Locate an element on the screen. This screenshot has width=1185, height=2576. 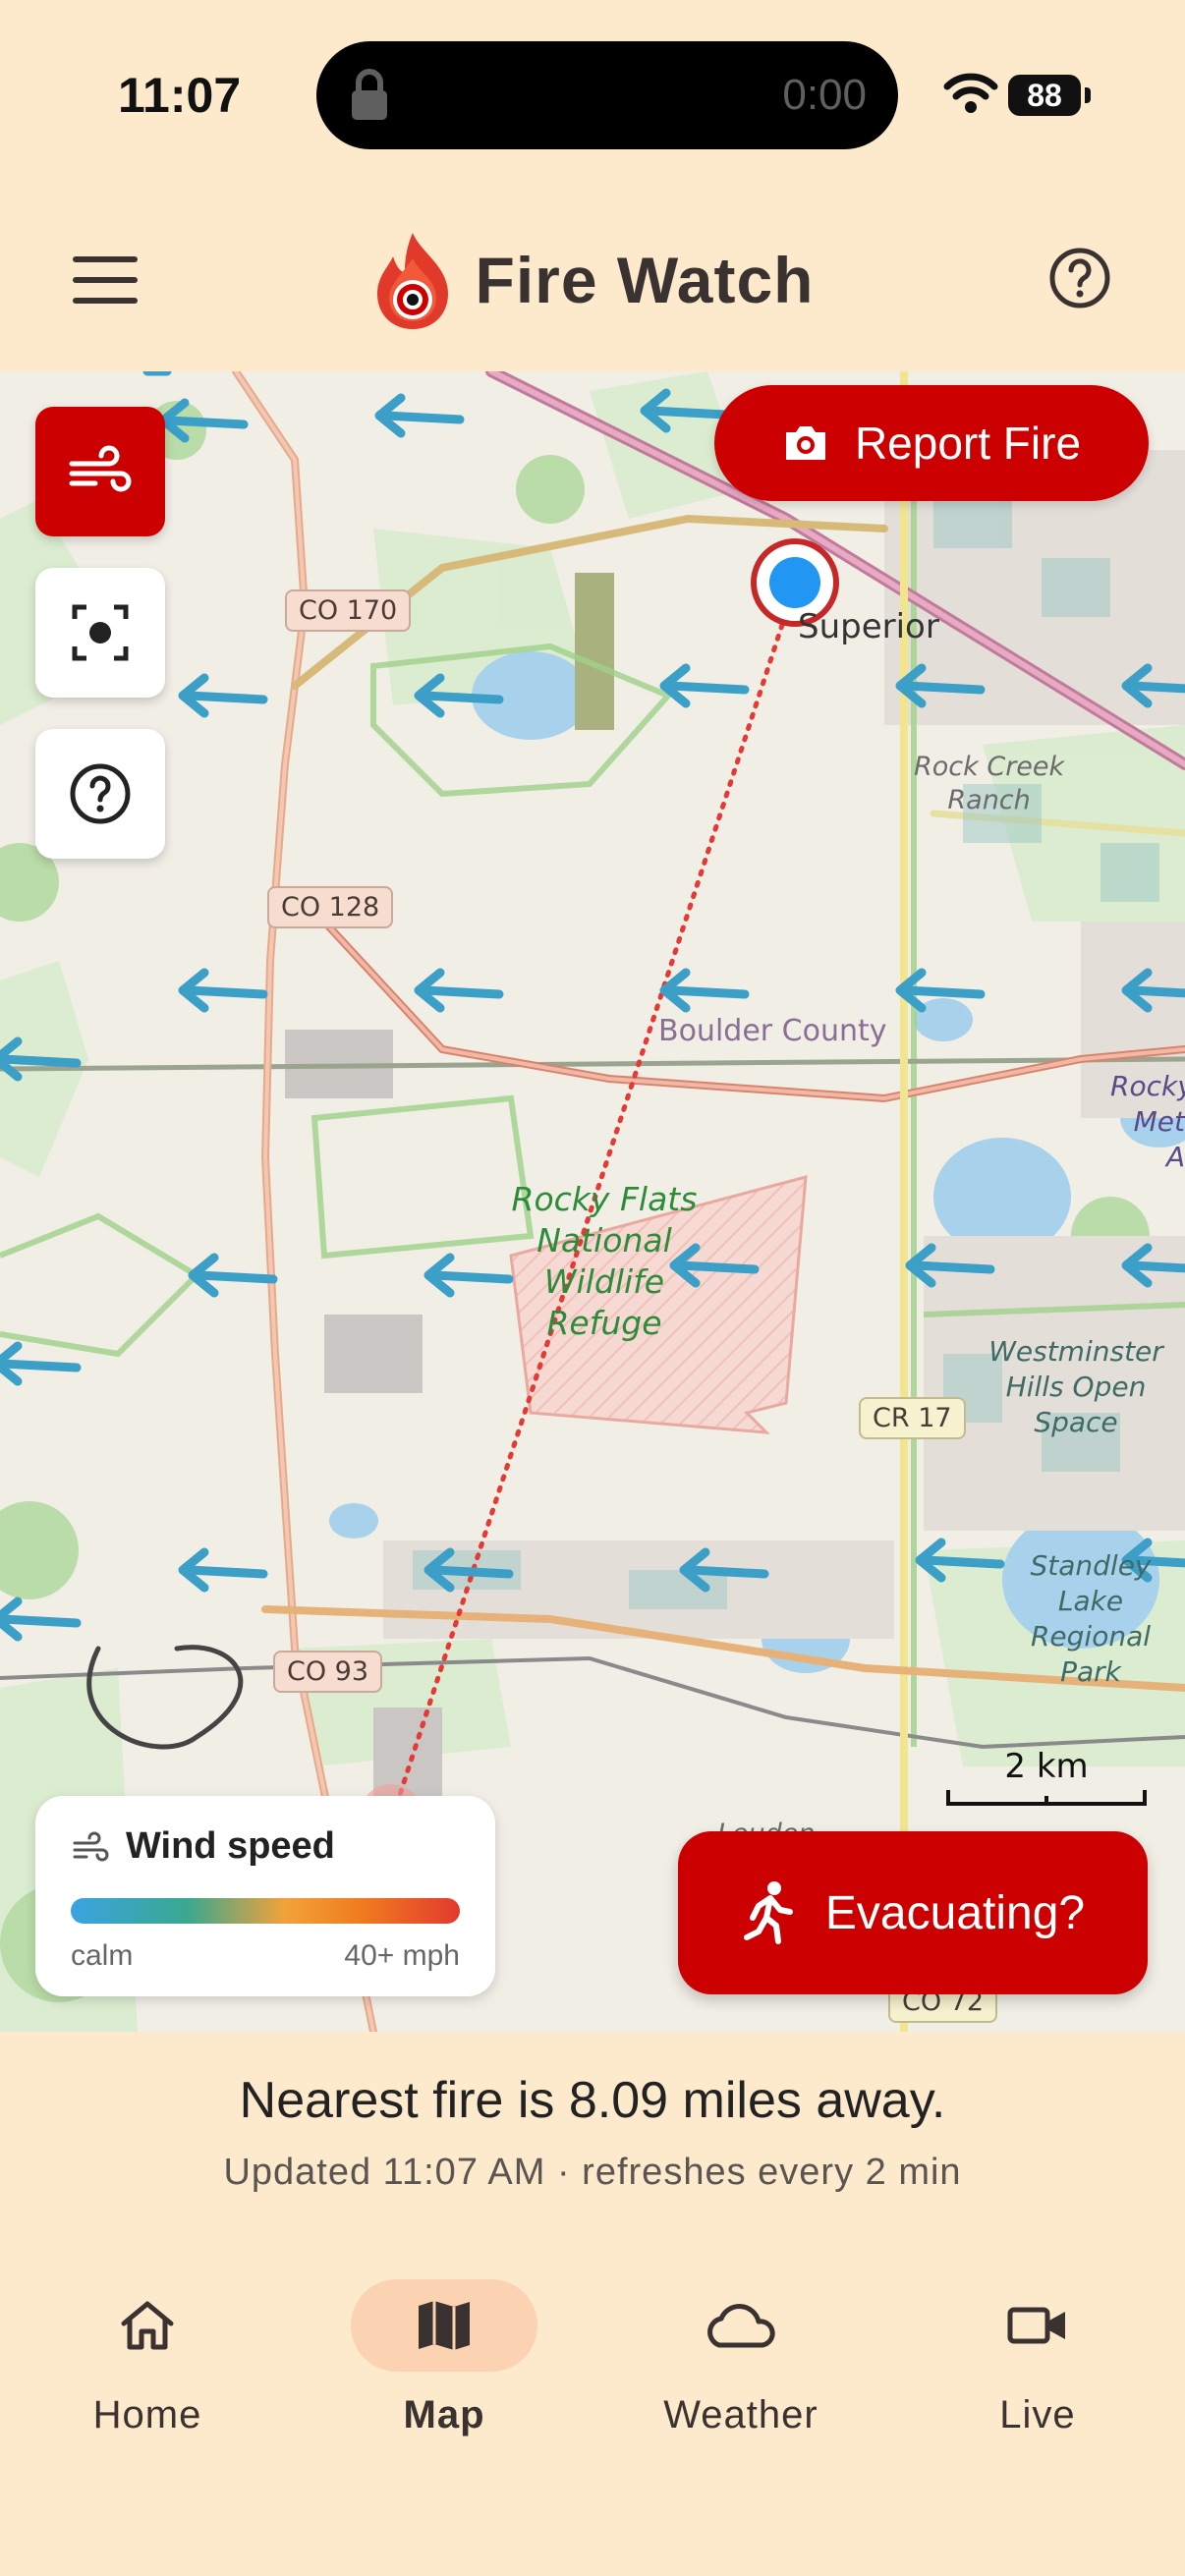
app-title: Fire Watch is located at coordinates (645, 280).